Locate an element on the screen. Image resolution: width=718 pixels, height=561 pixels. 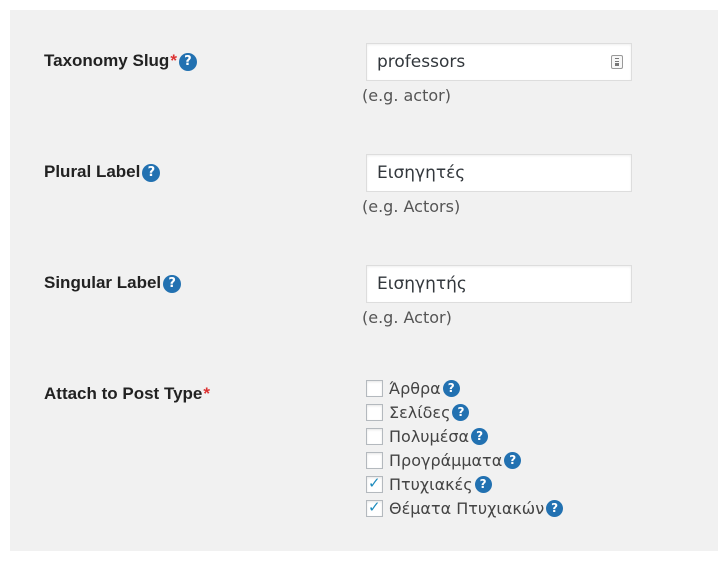
post-type-option: Σελίδες? is located at coordinates (464, 412).